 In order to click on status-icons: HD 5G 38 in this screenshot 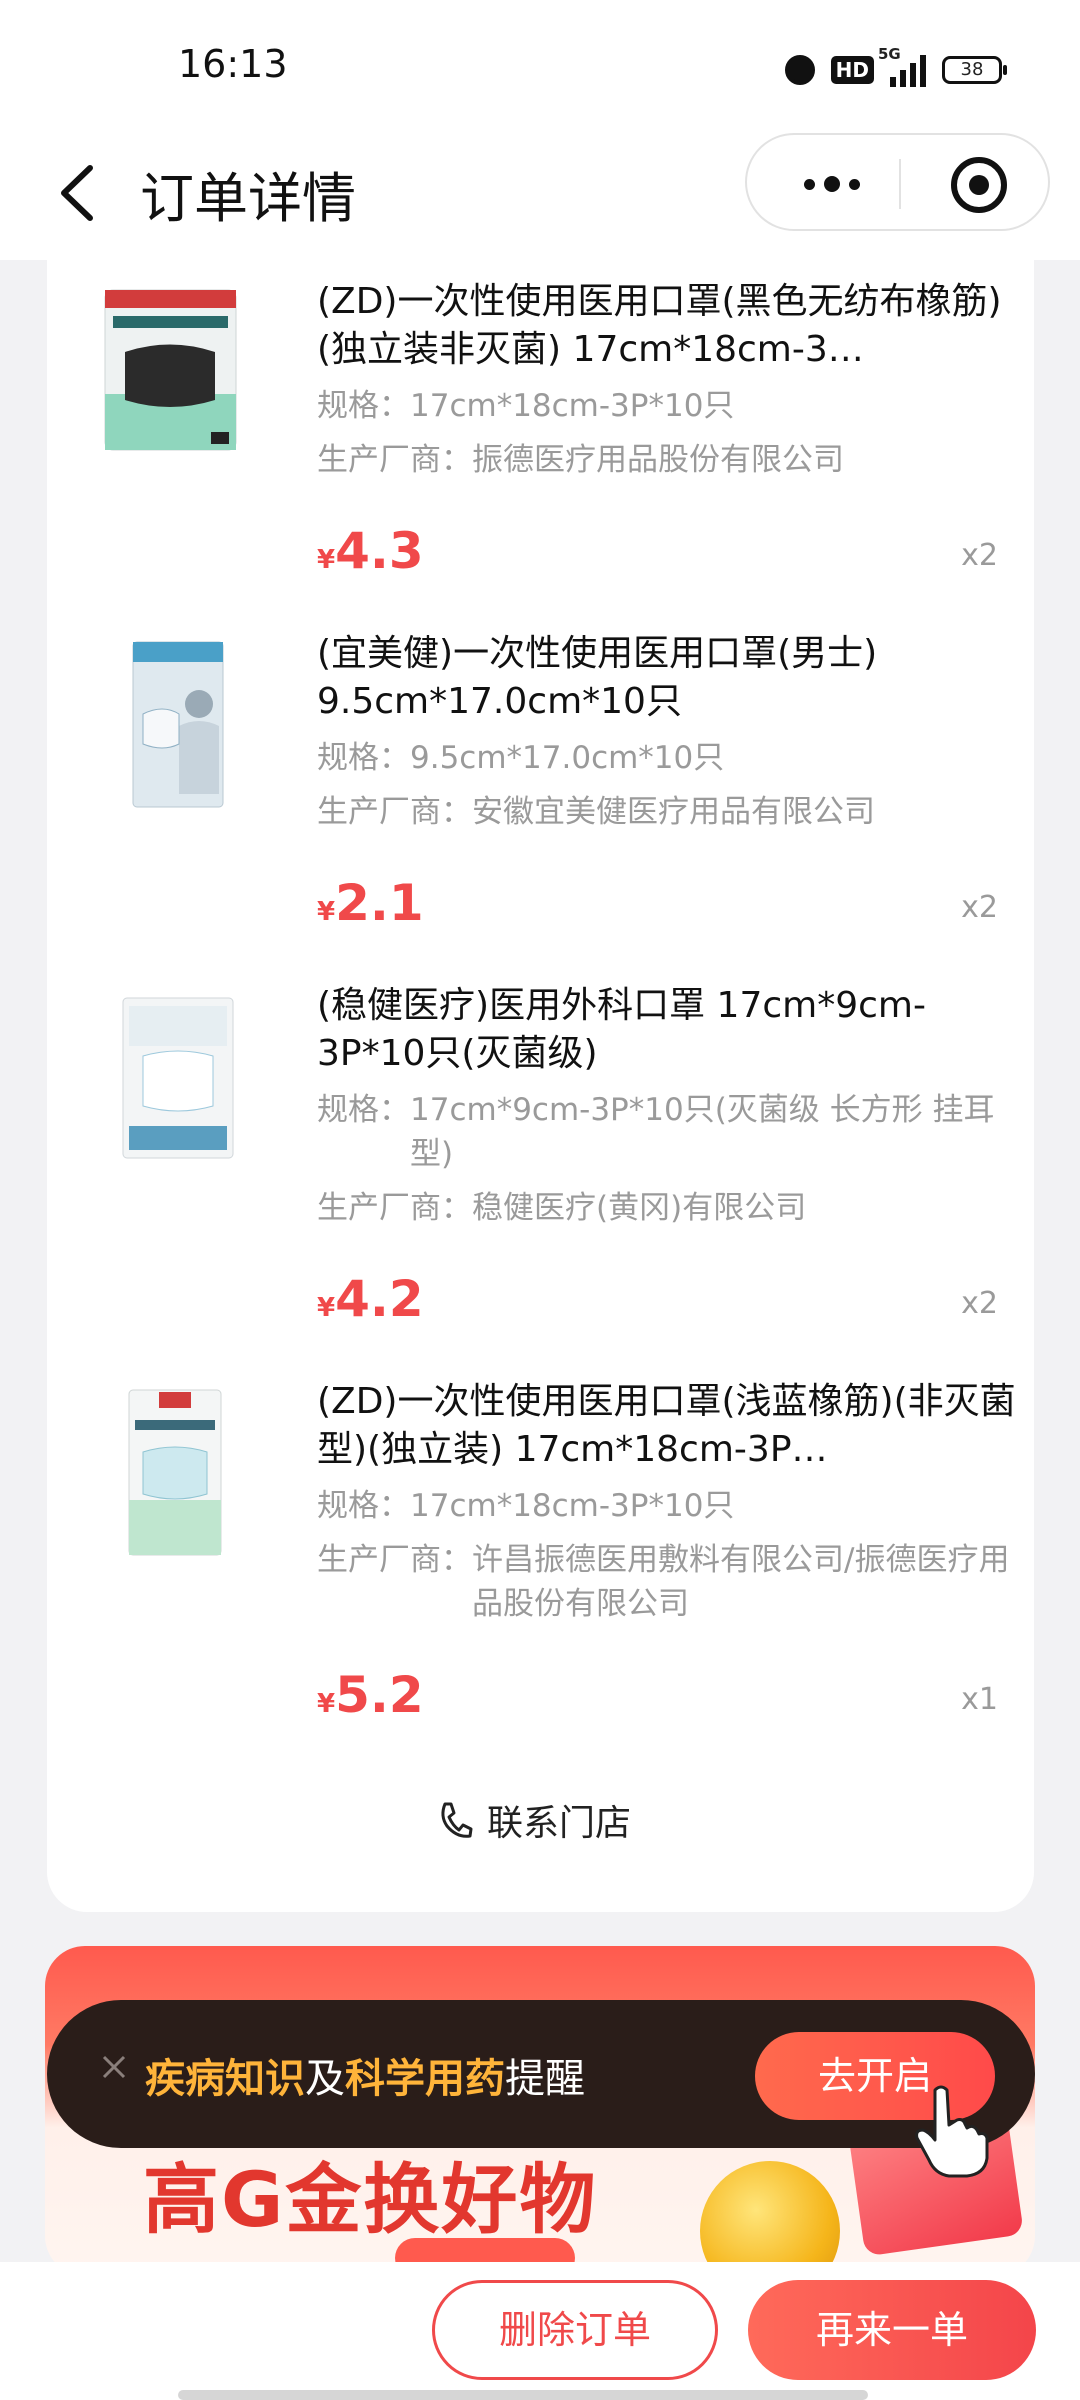, I will do `click(895, 67)`.